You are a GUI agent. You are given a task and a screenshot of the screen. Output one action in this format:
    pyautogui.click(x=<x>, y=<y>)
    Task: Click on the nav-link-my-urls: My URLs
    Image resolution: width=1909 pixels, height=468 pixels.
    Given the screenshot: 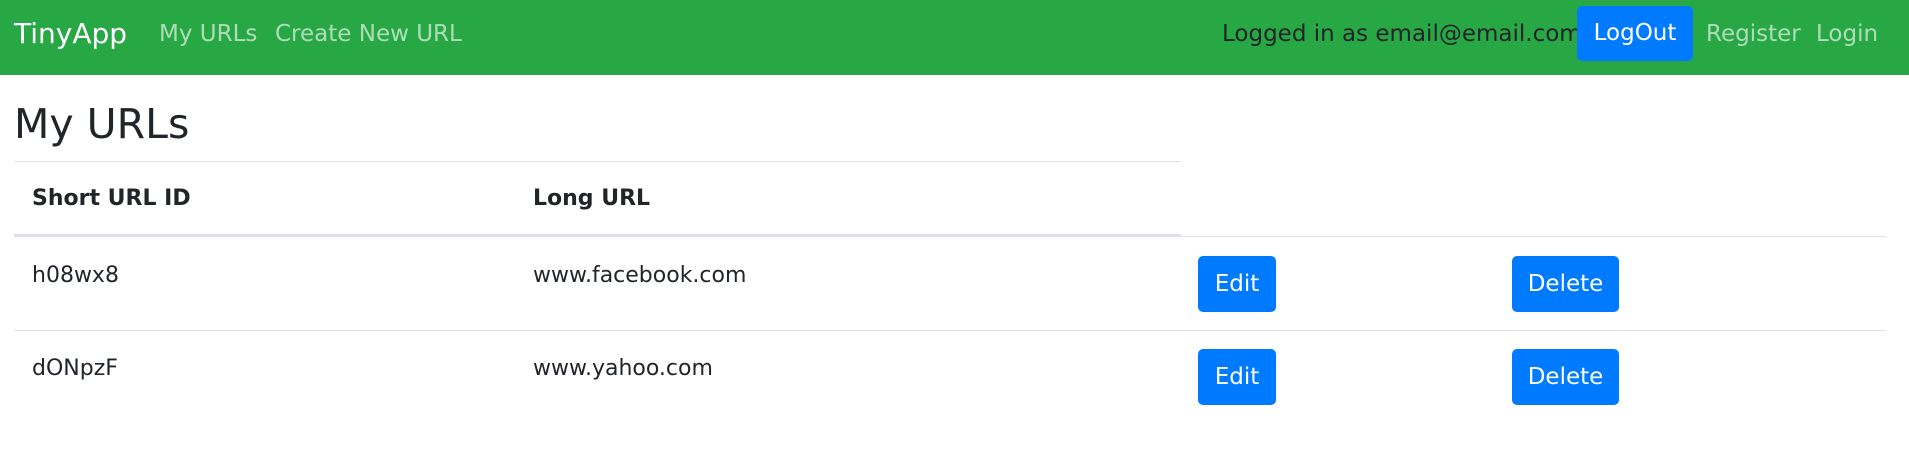 What is the action you would take?
    pyautogui.click(x=208, y=34)
    